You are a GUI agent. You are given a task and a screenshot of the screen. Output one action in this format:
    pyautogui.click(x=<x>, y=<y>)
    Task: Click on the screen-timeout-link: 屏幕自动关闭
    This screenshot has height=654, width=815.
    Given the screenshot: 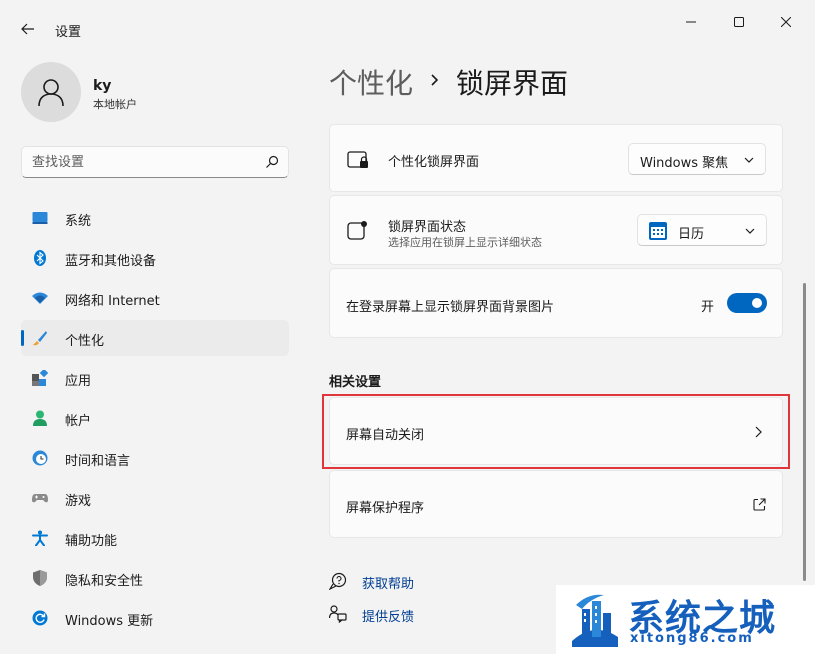 What is the action you would take?
    pyautogui.click(x=556, y=431)
    